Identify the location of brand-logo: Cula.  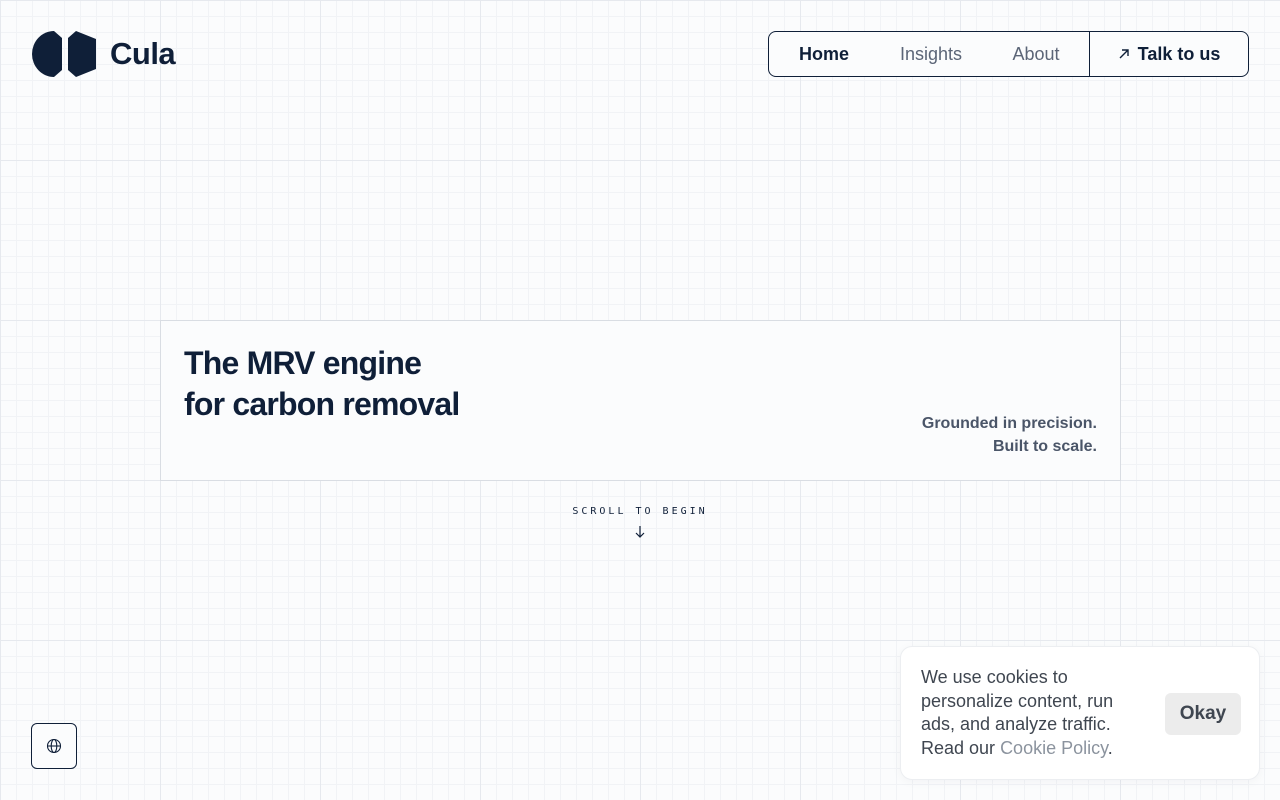
(104, 54).